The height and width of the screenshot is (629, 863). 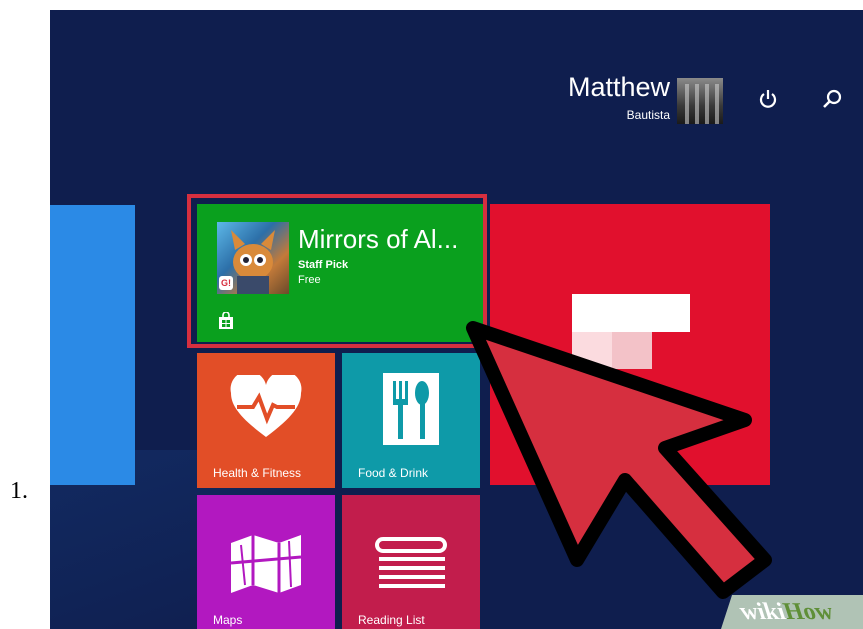 I want to click on tile-mirrors-of-albion: G! Mirrors of Al... Staff Pick Free, so click(x=340, y=273).